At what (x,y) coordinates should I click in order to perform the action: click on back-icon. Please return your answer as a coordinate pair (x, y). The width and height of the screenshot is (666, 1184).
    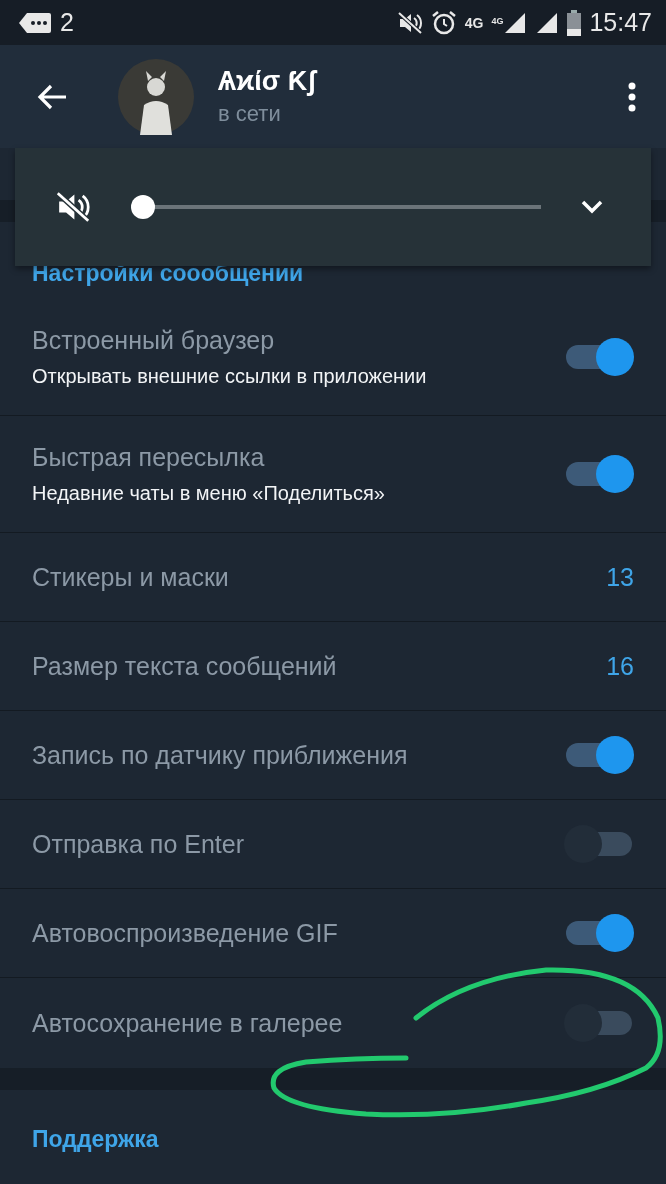
    Looking at the image, I should click on (52, 96).